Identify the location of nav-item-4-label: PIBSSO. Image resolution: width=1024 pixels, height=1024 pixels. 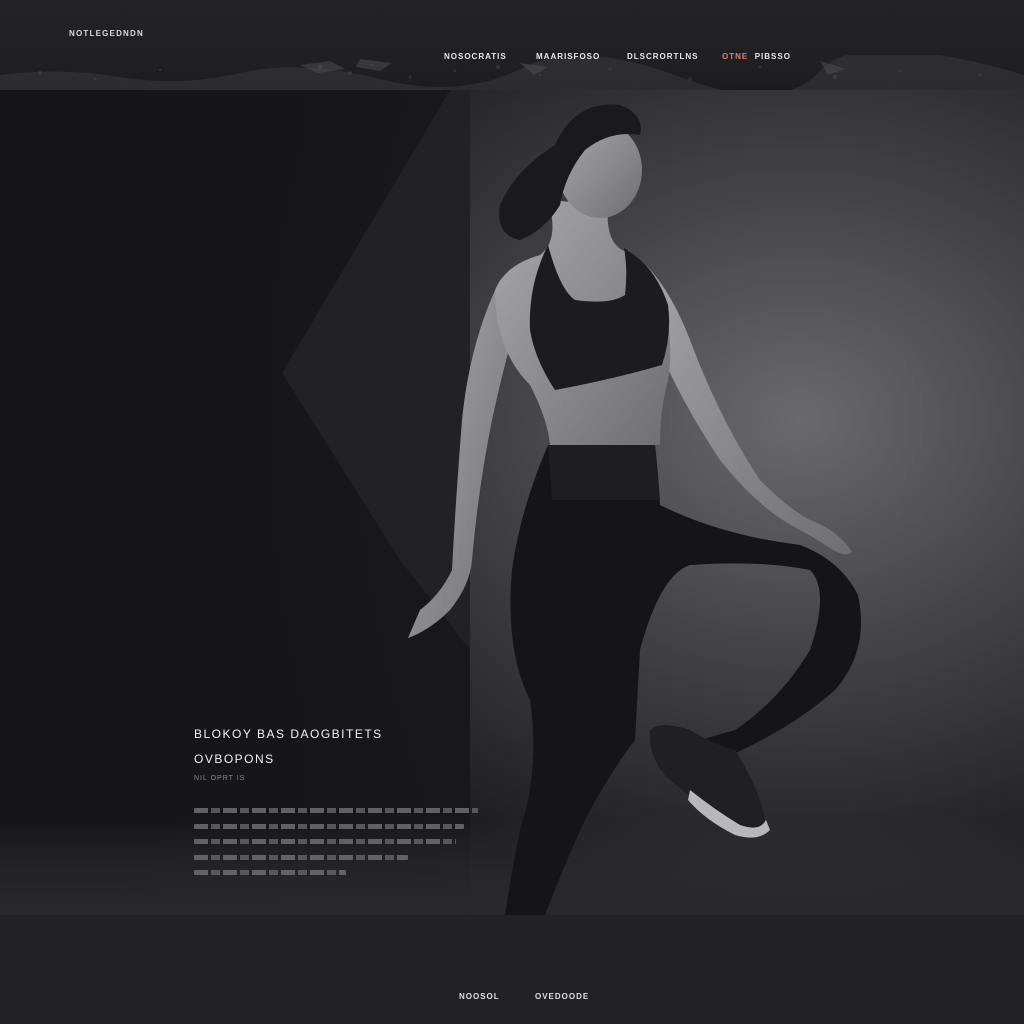
(772, 56).